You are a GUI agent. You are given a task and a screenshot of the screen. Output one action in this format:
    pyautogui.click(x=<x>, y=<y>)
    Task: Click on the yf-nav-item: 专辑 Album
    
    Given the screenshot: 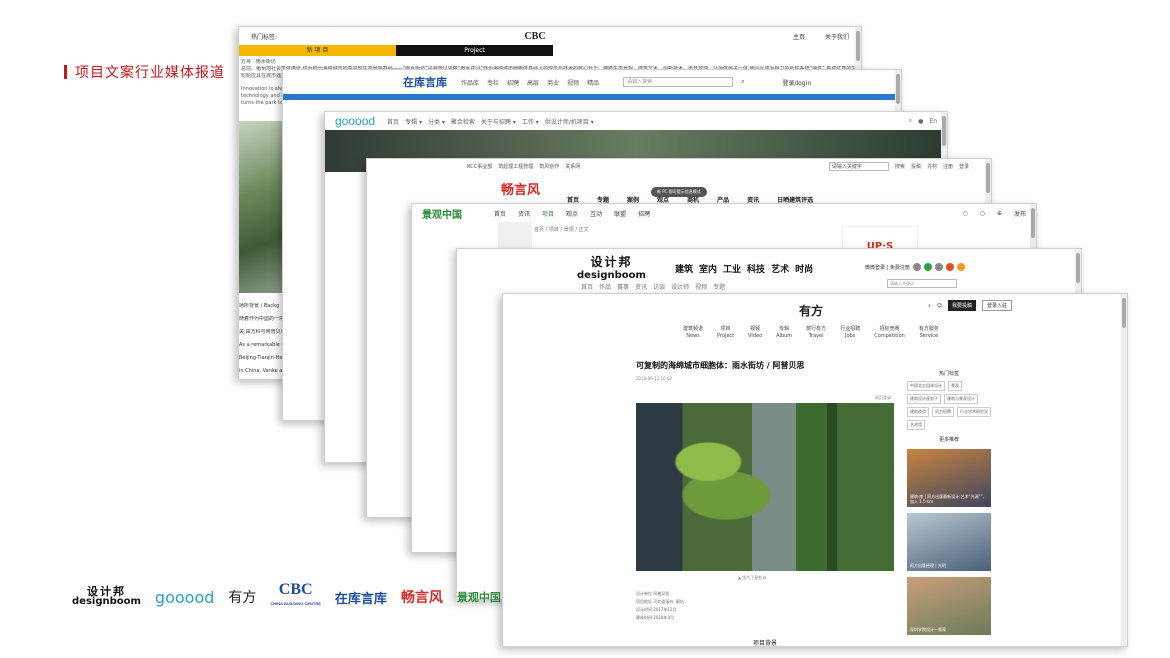 What is the action you would take?
    pyautogui.click(x=784, y=333)
    